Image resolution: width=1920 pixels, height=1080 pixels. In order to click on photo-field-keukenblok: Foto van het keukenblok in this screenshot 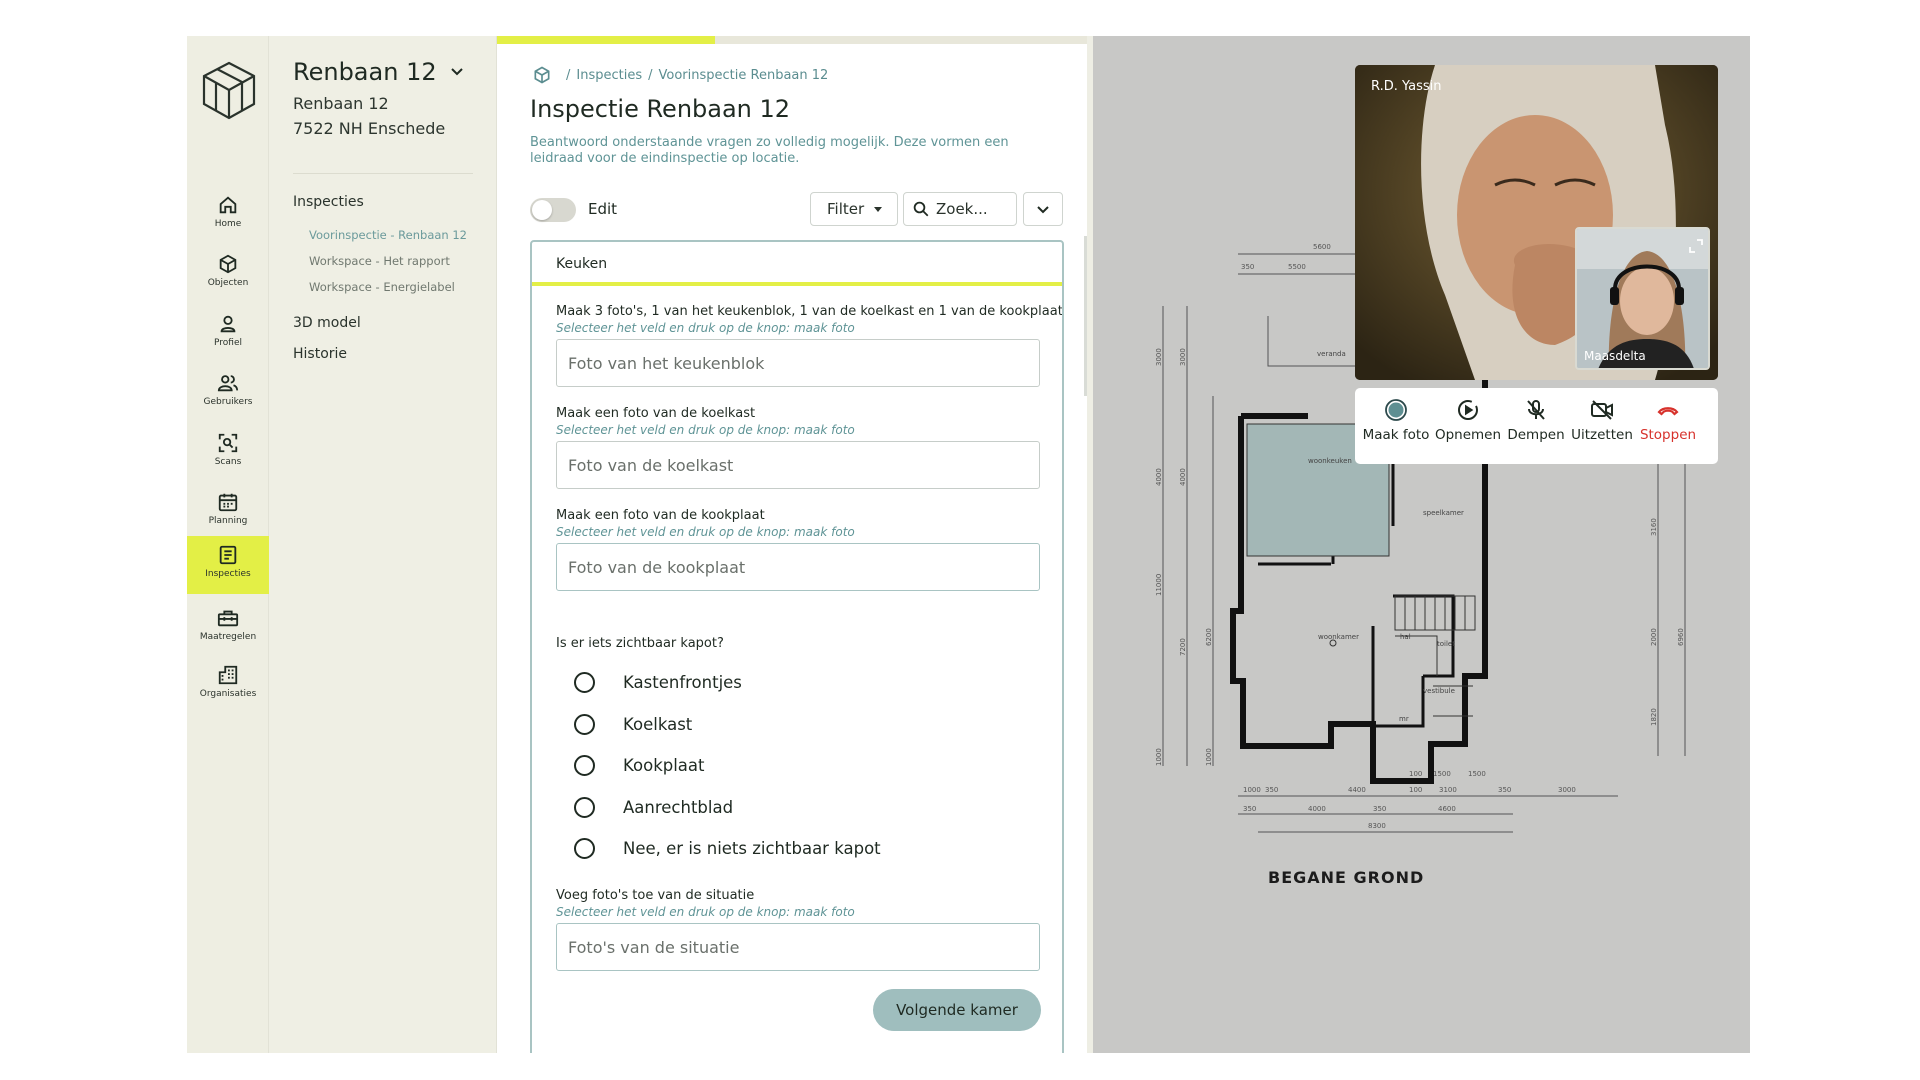, I will do `click(798, 363)`.